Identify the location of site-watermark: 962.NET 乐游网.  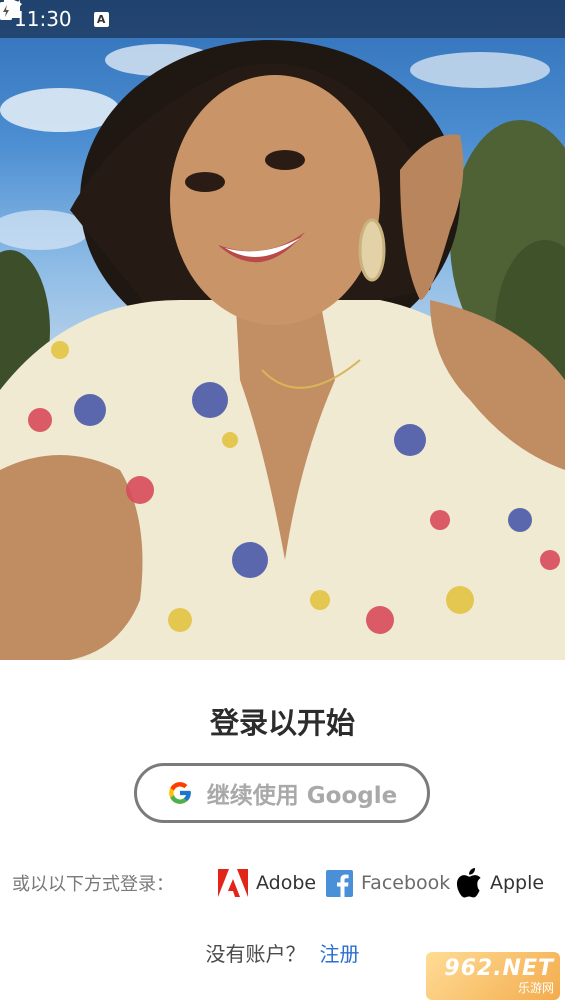
(493, 976).